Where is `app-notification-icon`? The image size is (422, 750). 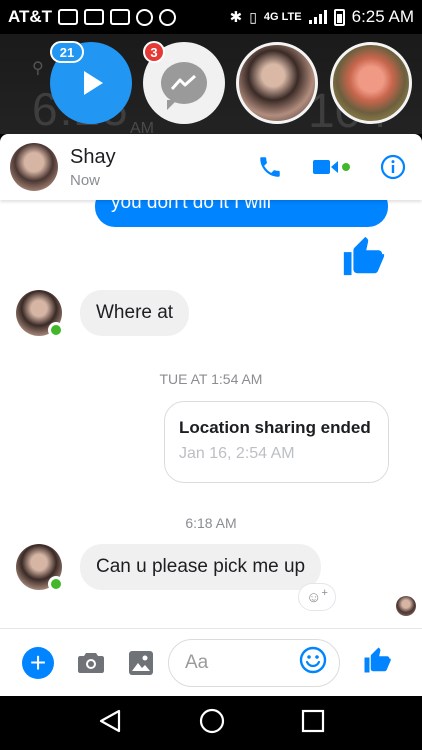 app-notification-icon is located at coordinates (145, 17).